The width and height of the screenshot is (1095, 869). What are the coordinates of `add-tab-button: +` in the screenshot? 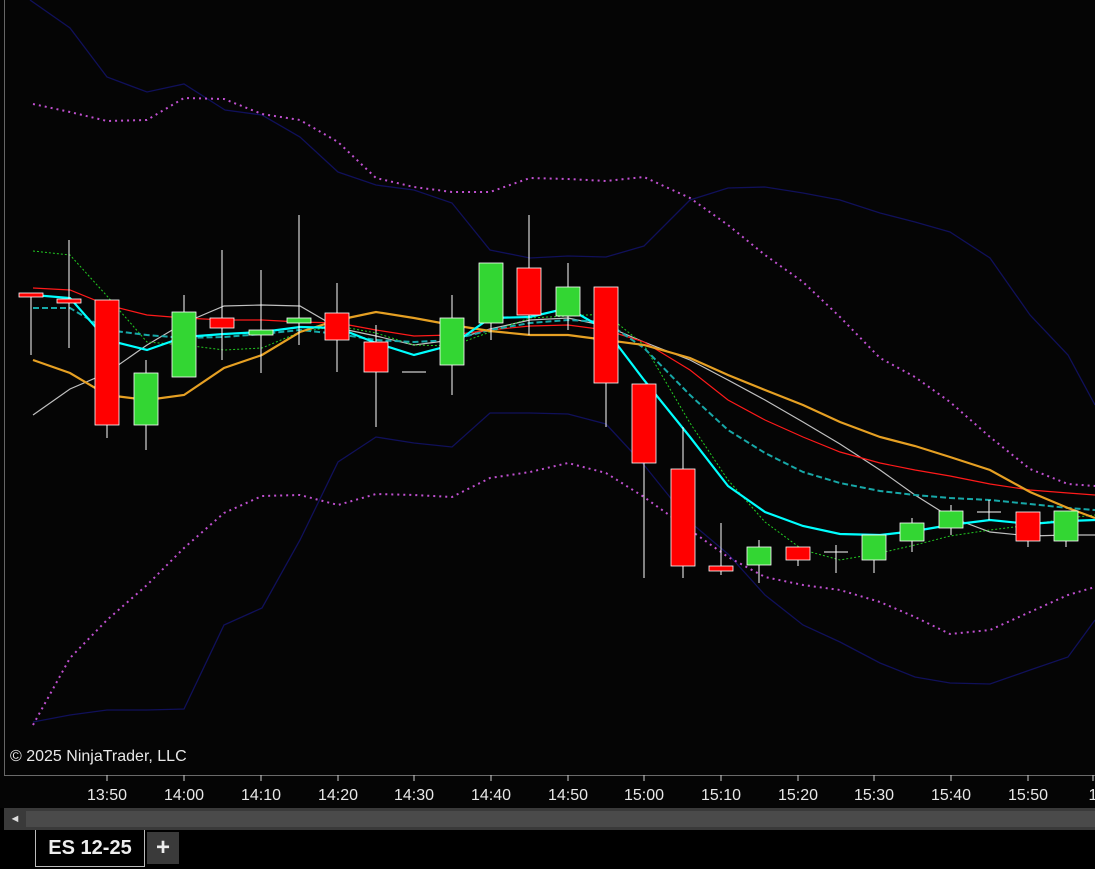 It's located at (163, 848).